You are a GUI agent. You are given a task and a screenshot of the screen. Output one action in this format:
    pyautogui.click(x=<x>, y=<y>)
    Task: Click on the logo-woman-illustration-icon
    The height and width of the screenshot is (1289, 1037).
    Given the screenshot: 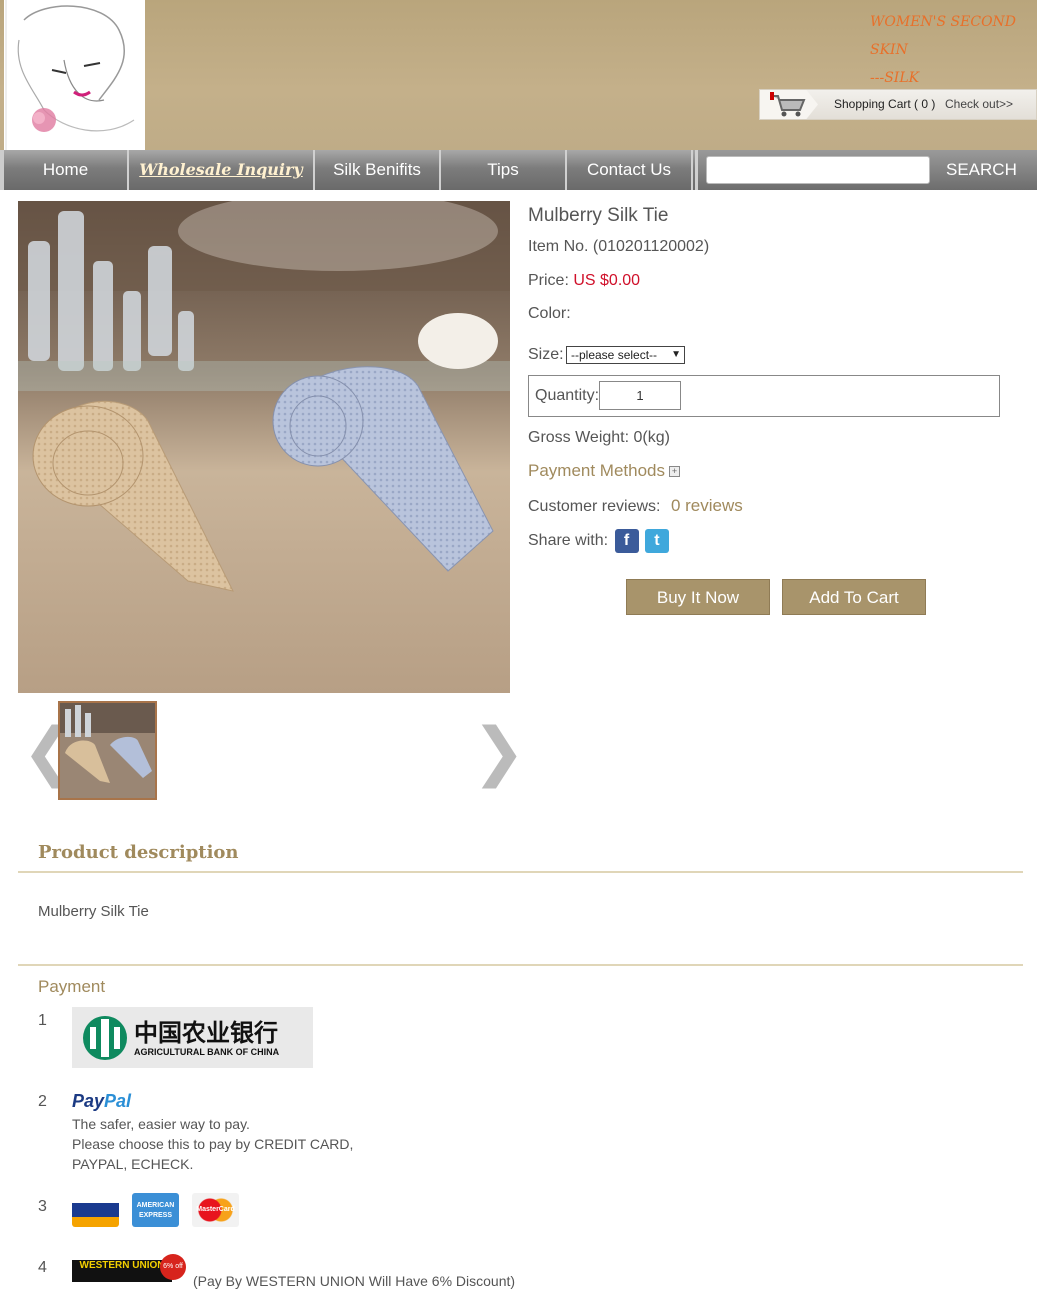 What is the action you would take?
    pyautogui.click(x=70, y=75)
    